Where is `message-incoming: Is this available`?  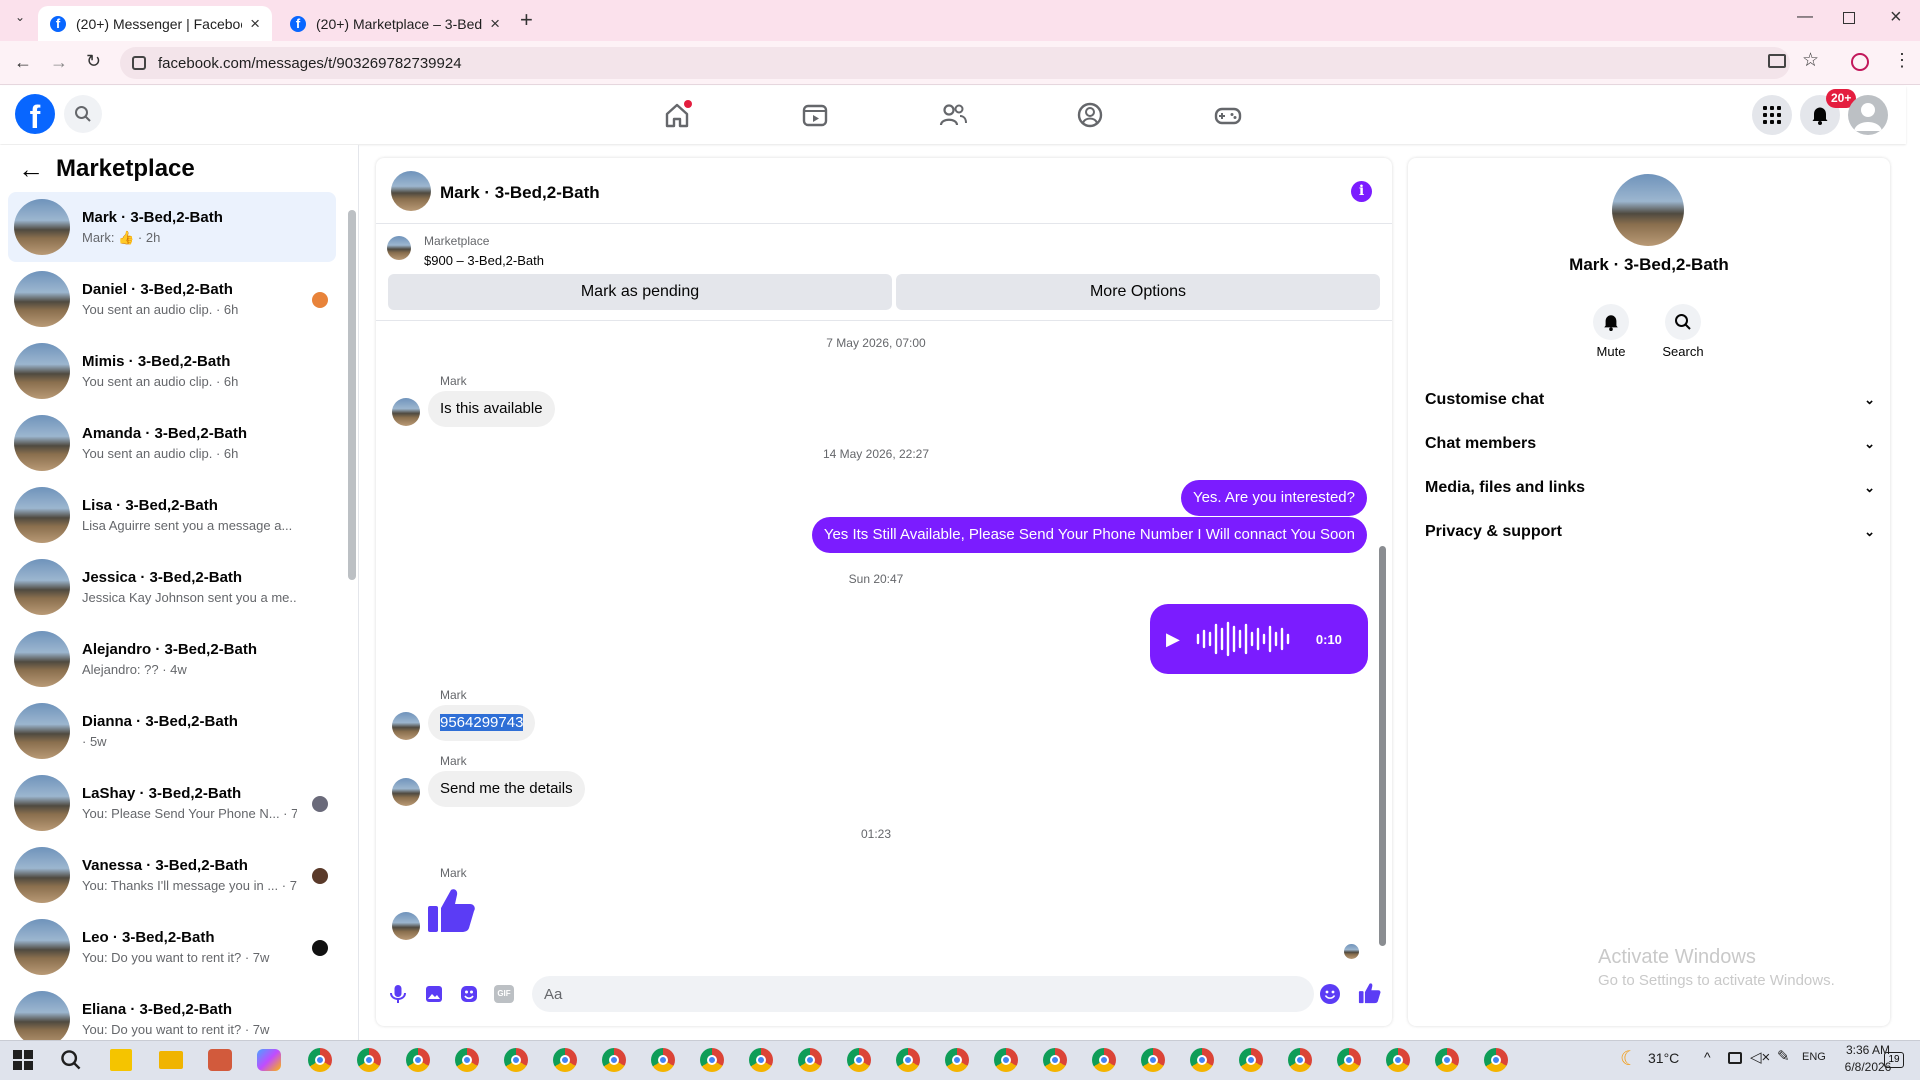
message-incoming: Is this available is located at coordinates (491, 409).